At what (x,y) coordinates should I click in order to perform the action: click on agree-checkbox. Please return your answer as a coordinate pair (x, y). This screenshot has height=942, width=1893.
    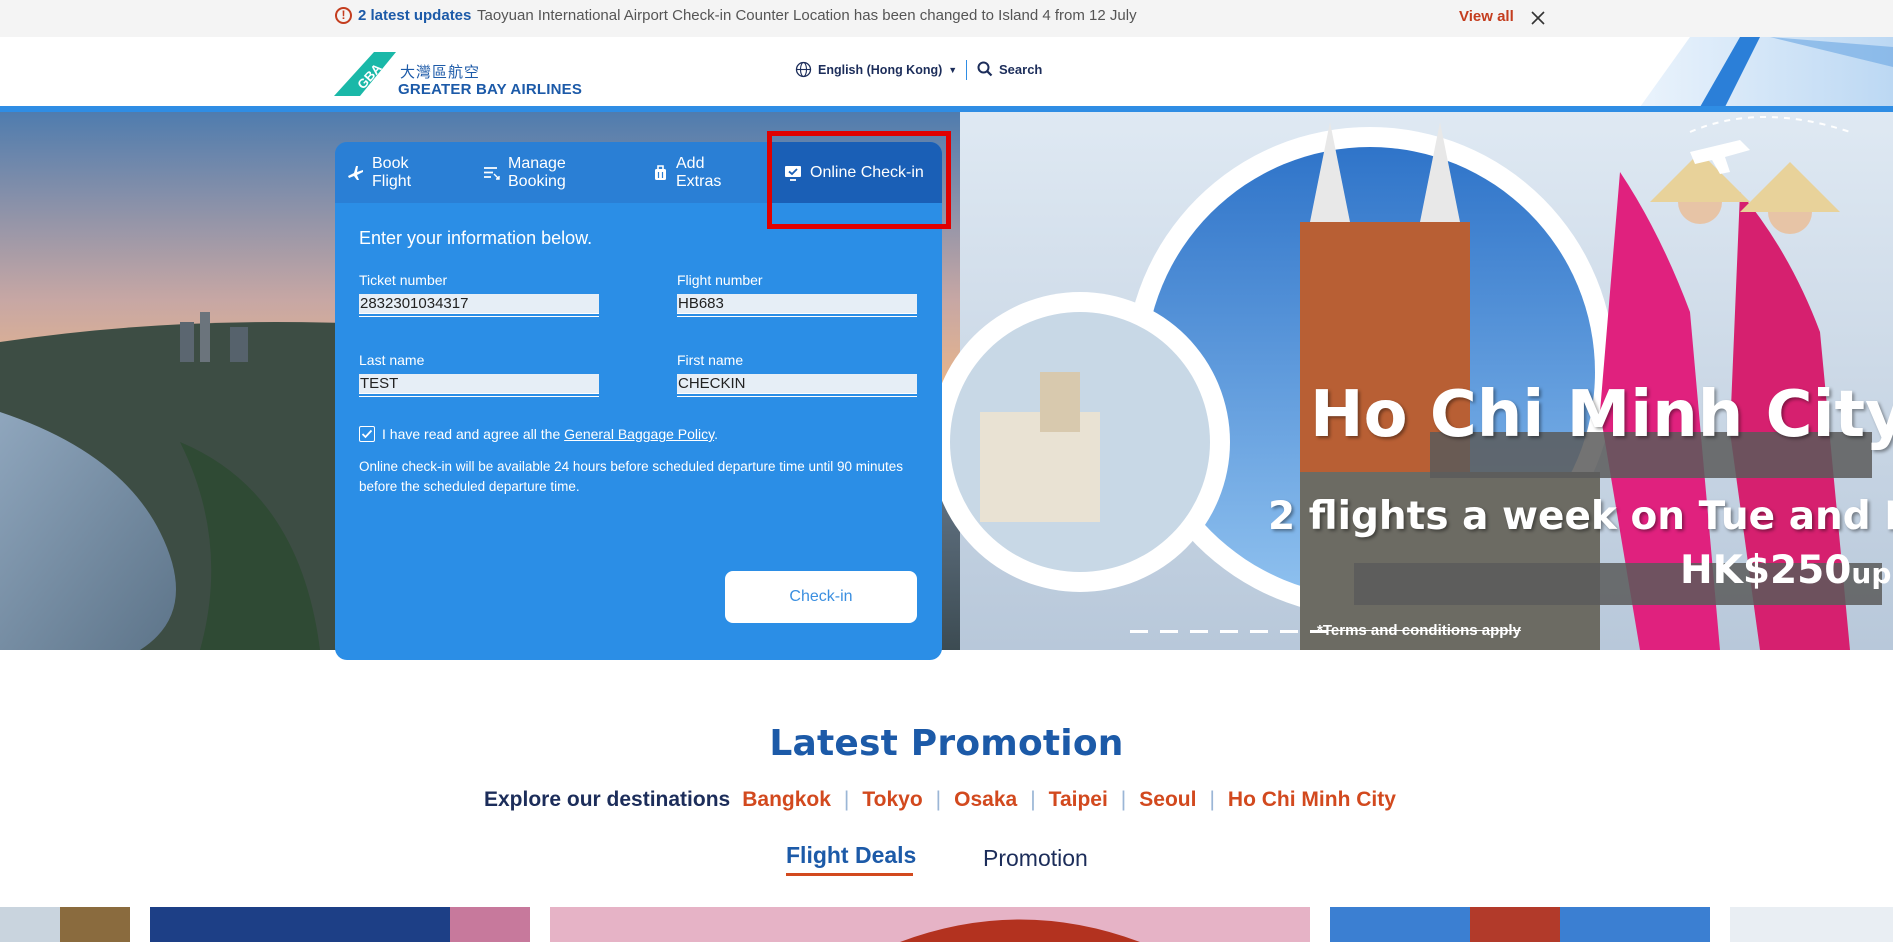
    Looking at the image, I should click on (367, 434).